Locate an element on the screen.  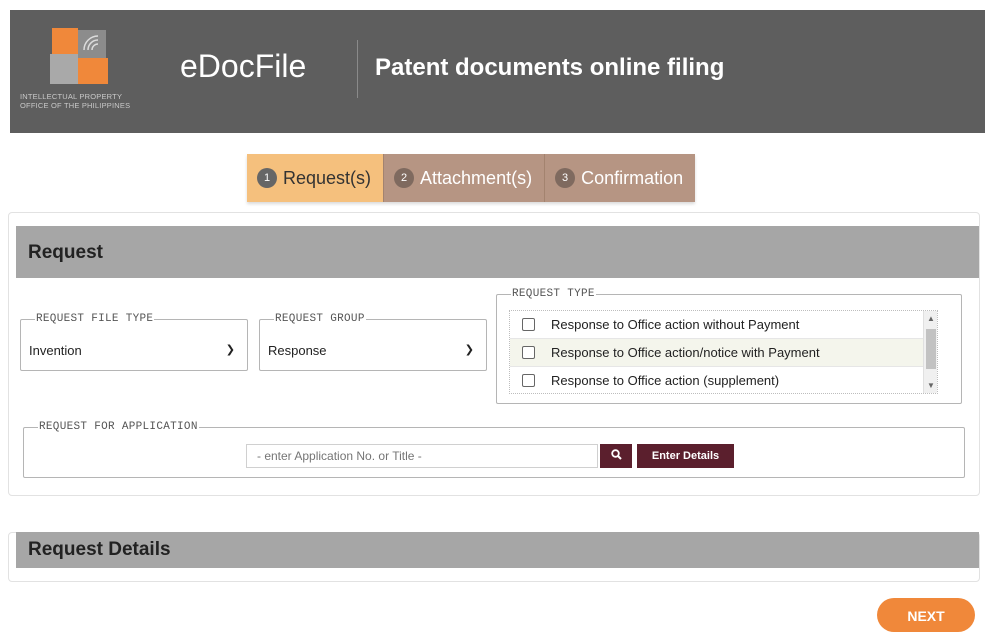
step-attachments: 2 Attachment(s) is located at coordinates (464, 178).